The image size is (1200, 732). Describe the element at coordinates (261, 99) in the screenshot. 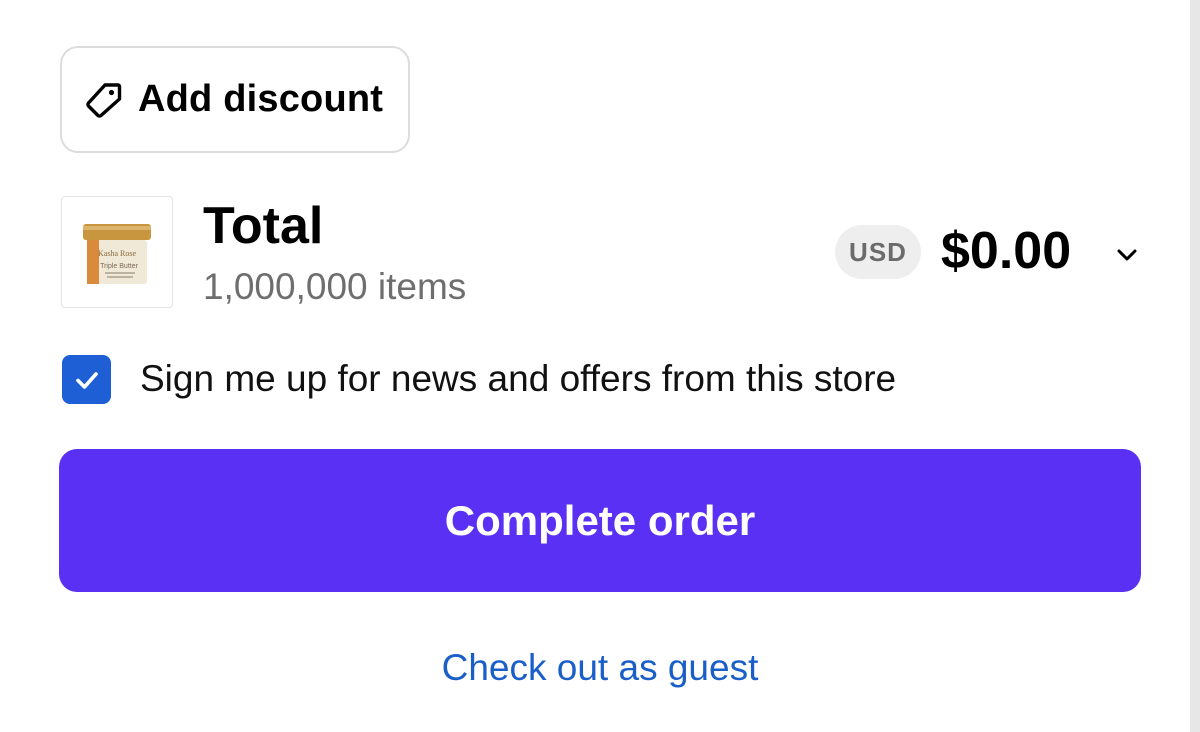

I see `add-discount-label: Add discount` at that location.